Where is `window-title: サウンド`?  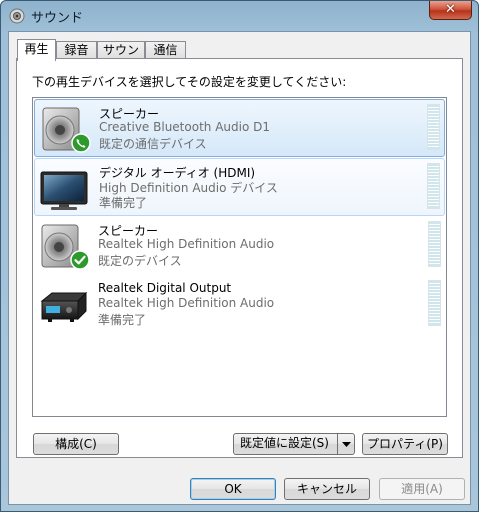
window-title: サウンド is located at coordinates (57, 18).